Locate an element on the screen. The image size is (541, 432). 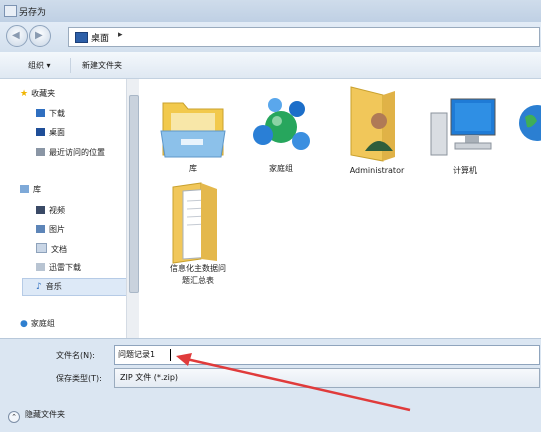
annotation-arrow is located at coordinates (293, 382).